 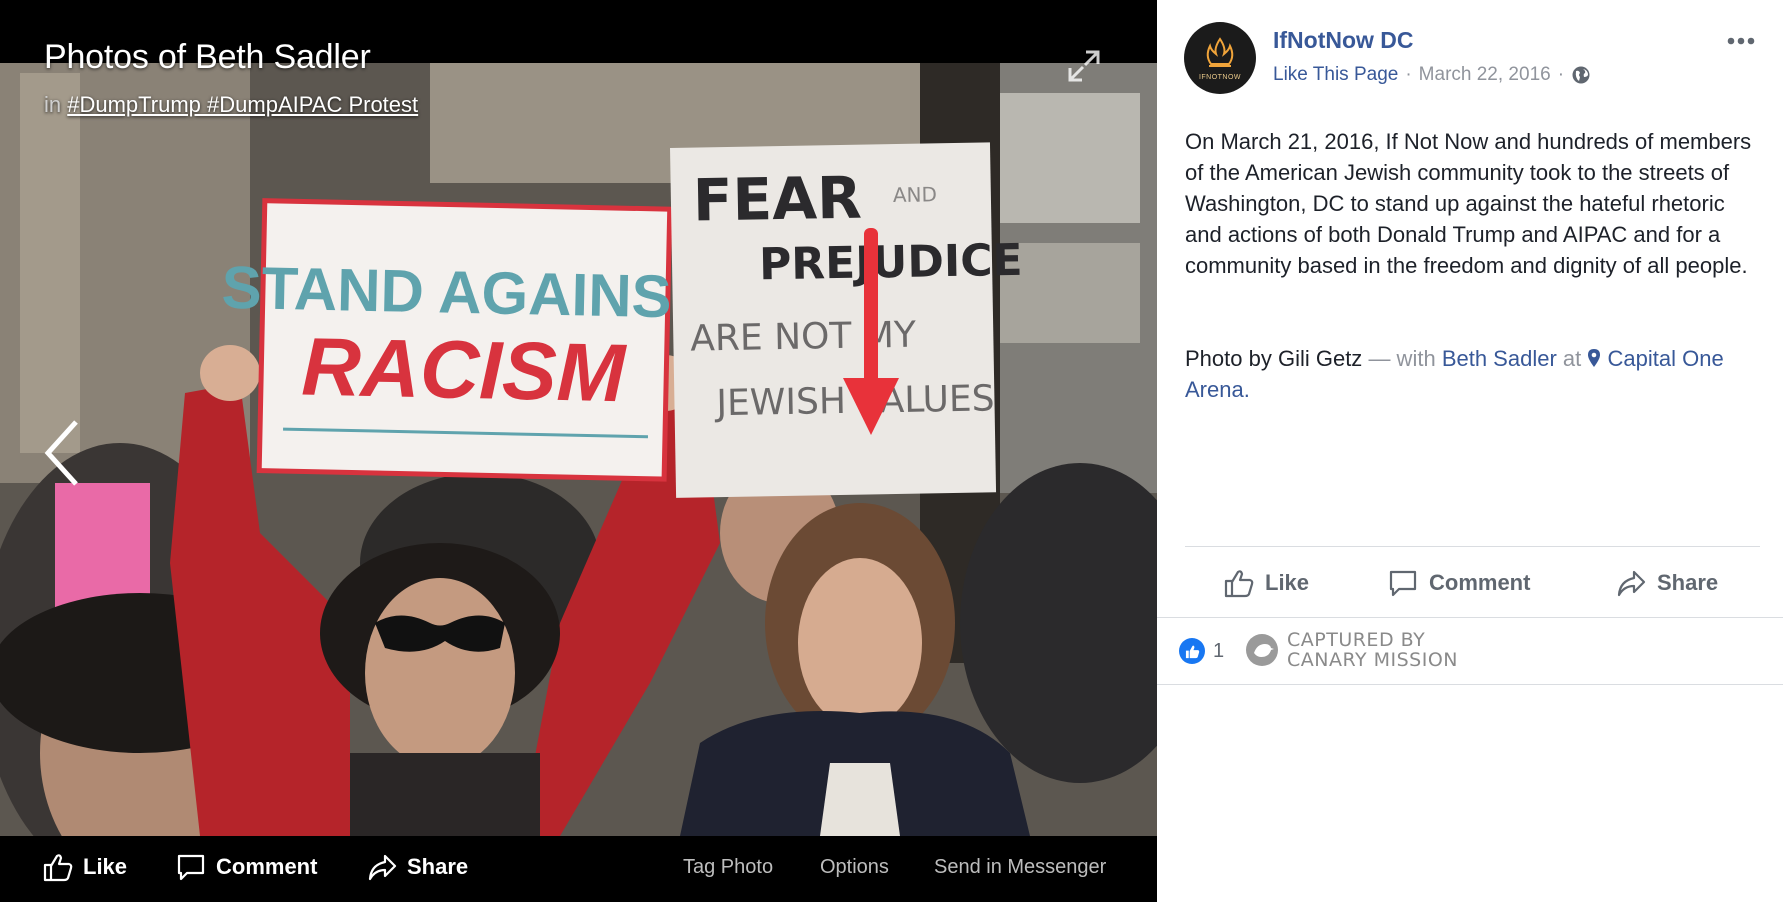 What do you see at coordinates (777, 199) in the screenshot?
I see `sign2-line1: FEAR` at bounding box center [777, 199].